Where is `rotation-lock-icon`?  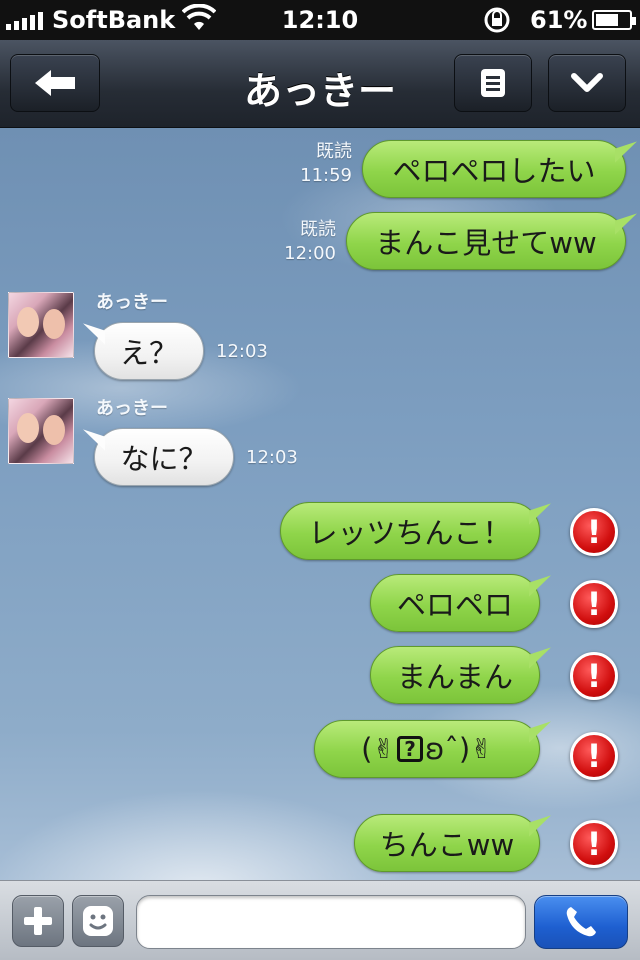 rotation-lock-icon is located at coordinates (497, 20).